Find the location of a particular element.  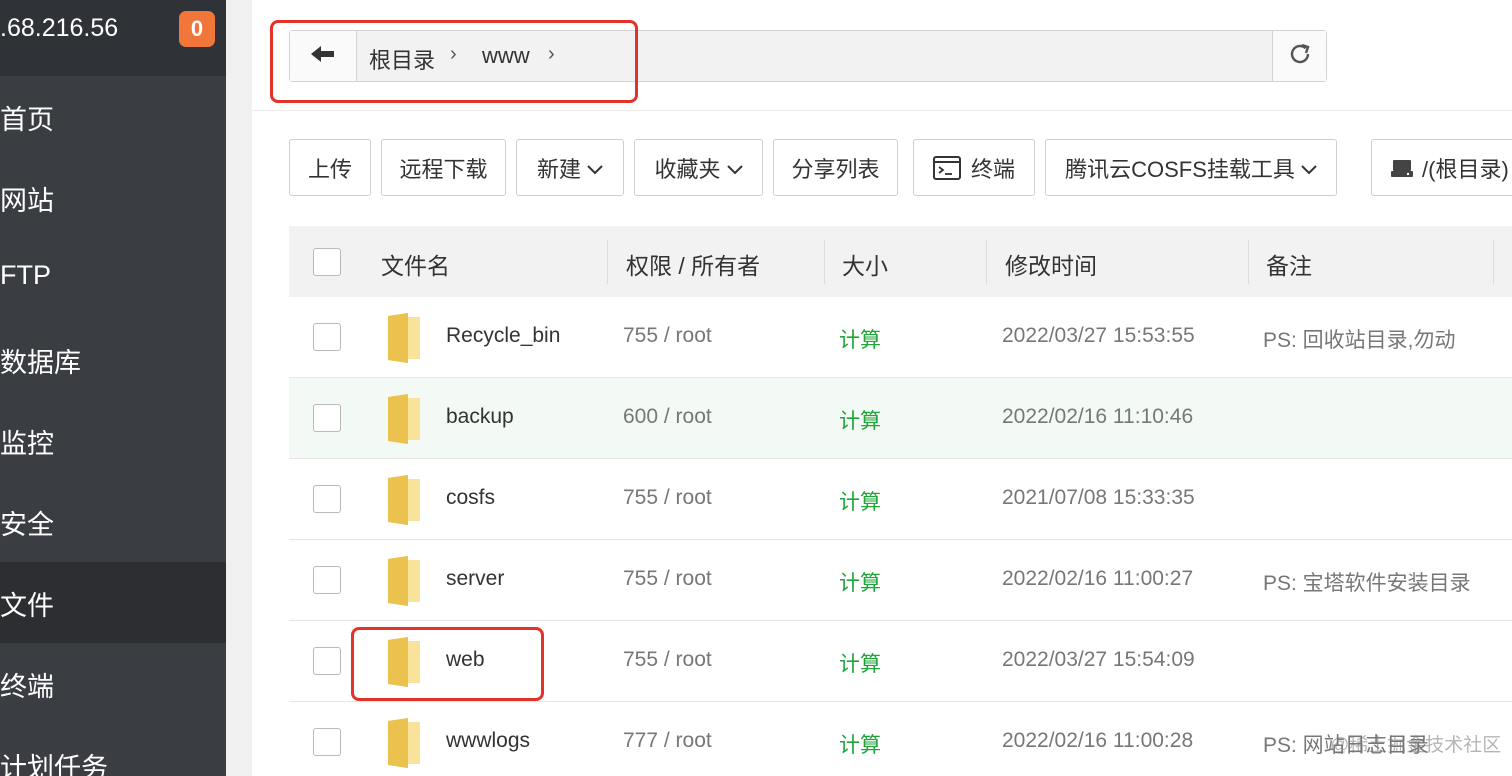

watermark: @稀土掘金技术社区 is located at coordinates (1416, 745).